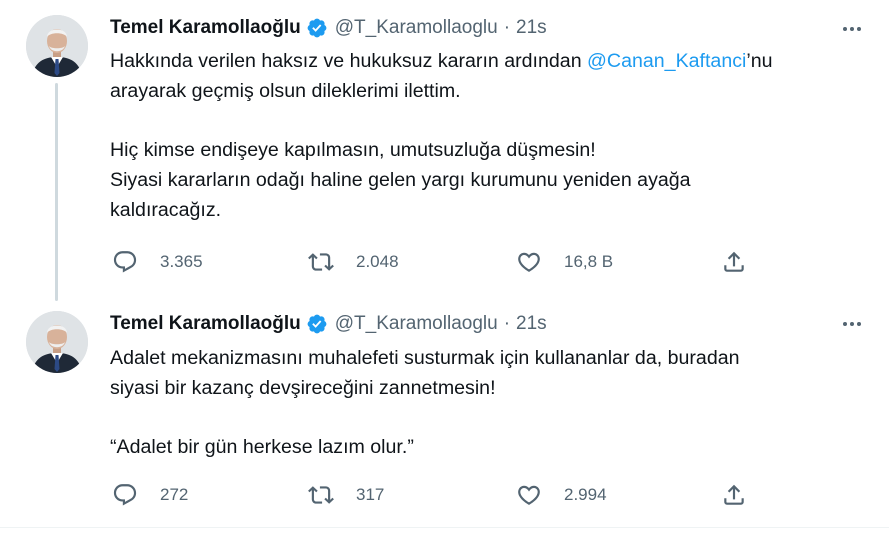 The height and width of the screenshot is (533, 889). I want to click on tweet-actions: 272 317 2.994, so click(485, 495).